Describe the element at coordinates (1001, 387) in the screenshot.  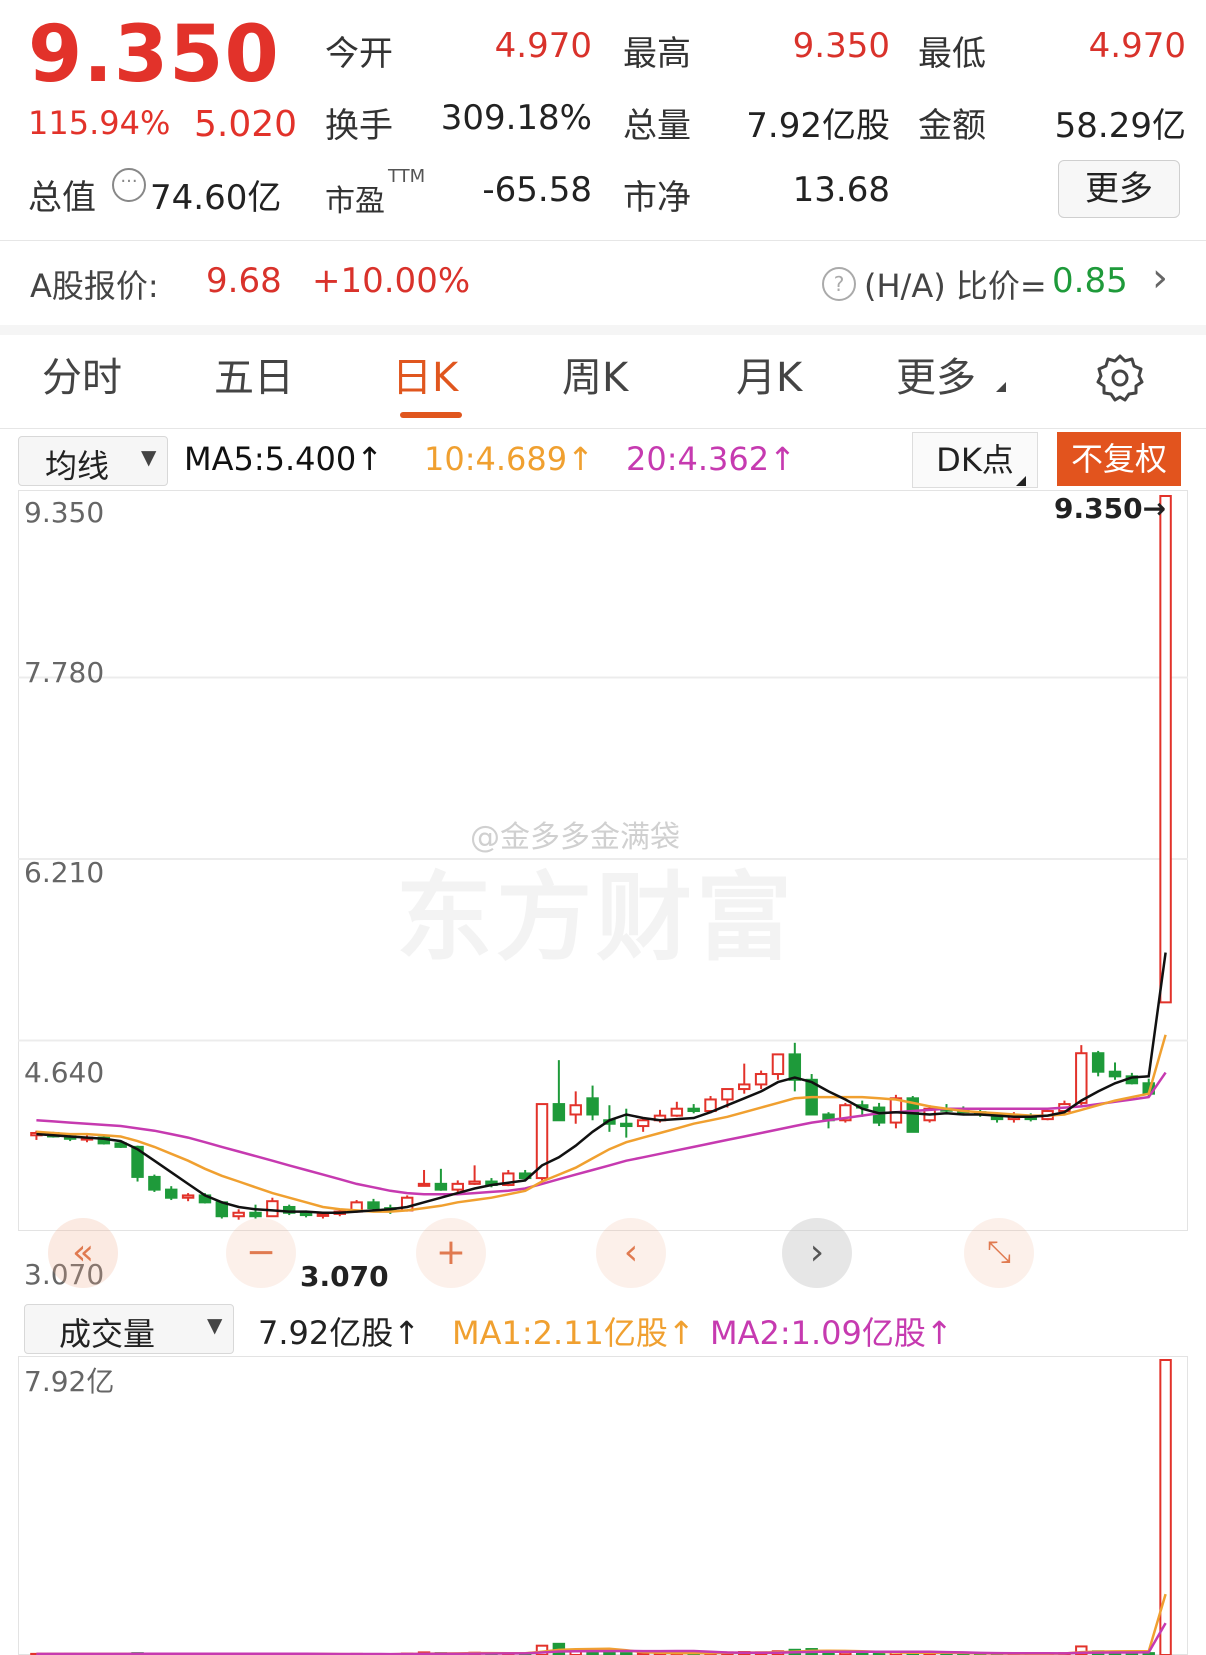
I see `tab-more-triangle-icon` at that location.